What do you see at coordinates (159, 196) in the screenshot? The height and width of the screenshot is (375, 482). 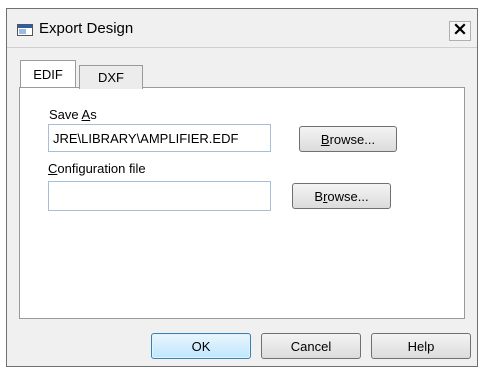 I see `configuration-file-input` at bounding box center [159, 196].